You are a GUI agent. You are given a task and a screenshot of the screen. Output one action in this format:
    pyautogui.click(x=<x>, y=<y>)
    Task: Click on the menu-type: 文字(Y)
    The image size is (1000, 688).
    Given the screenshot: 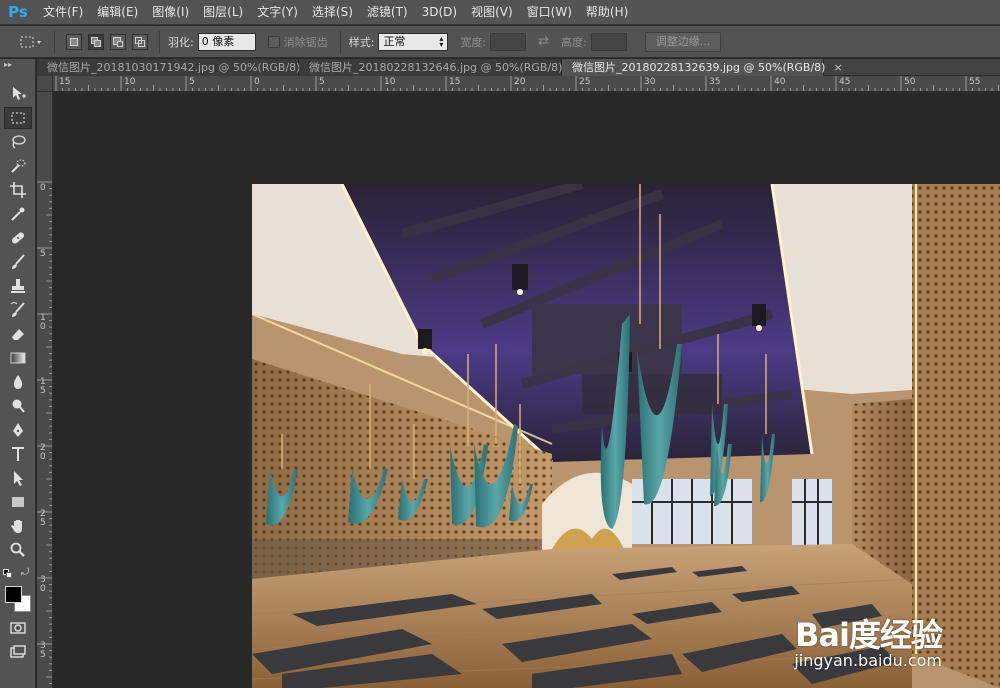 What is the action you would take?
    pyautogui.click(x=277, y=12)
    